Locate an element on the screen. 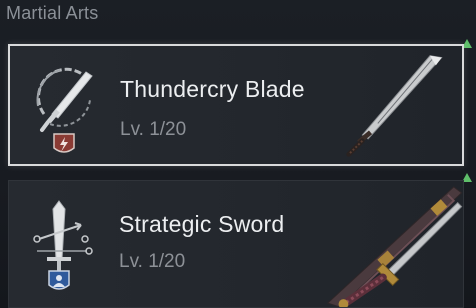 The width and height of the screenshot is (476, 308). sword-skill-icon is located at coordinates (63, 245).